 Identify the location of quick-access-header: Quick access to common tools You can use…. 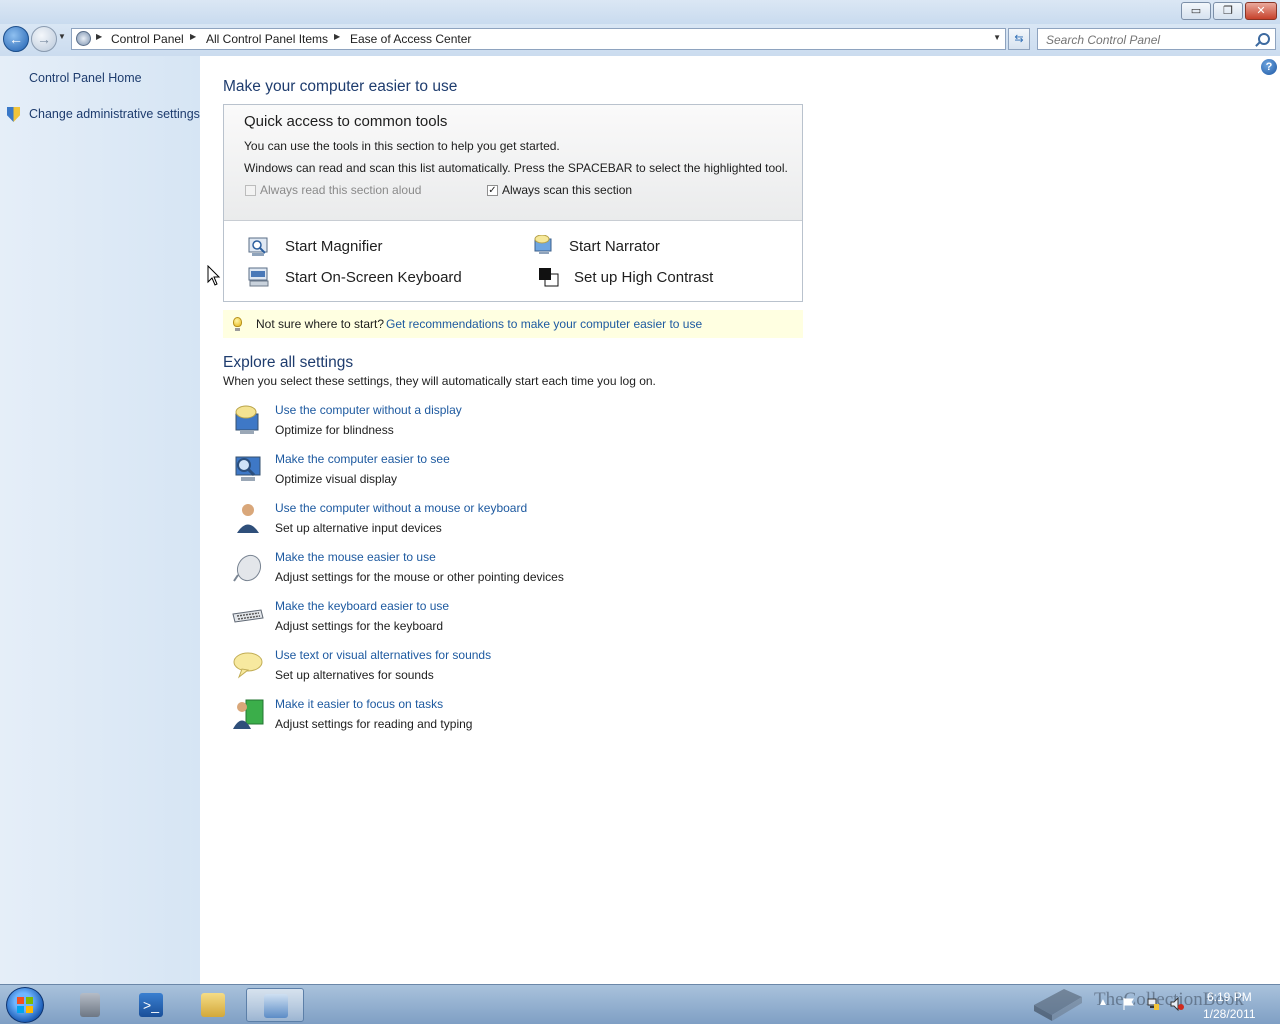
(513, 163).